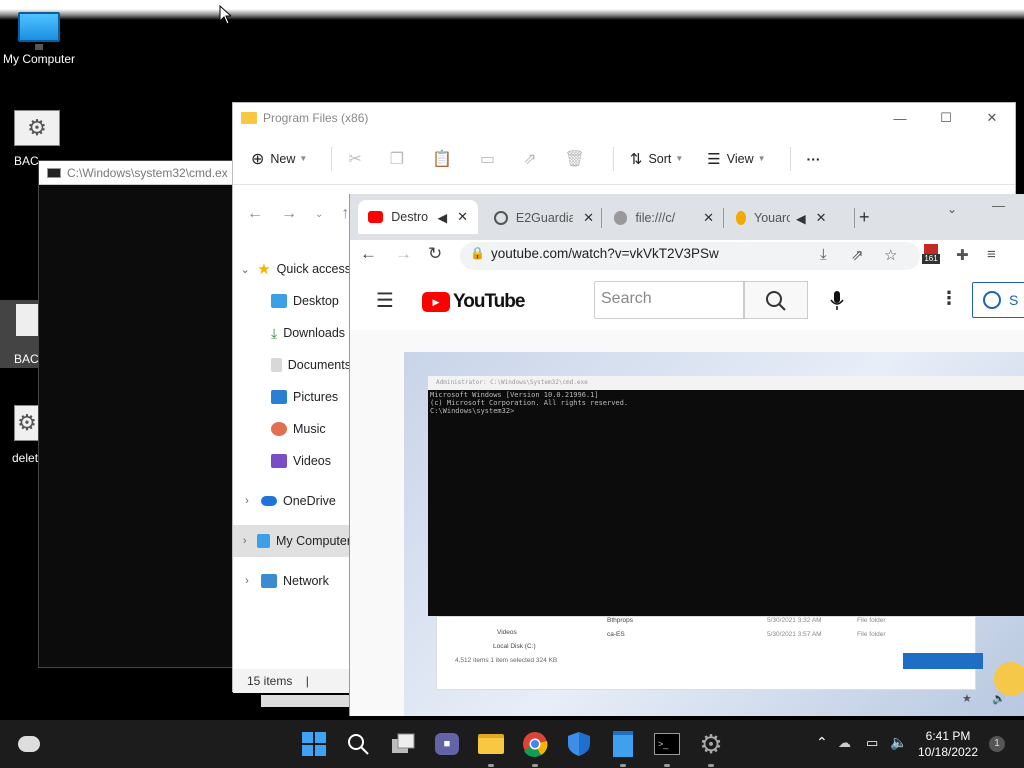 Image resolution: width=1024 pixels, height=768 pixels. I want to click on copy-icon: ❐, so click(397, 159).